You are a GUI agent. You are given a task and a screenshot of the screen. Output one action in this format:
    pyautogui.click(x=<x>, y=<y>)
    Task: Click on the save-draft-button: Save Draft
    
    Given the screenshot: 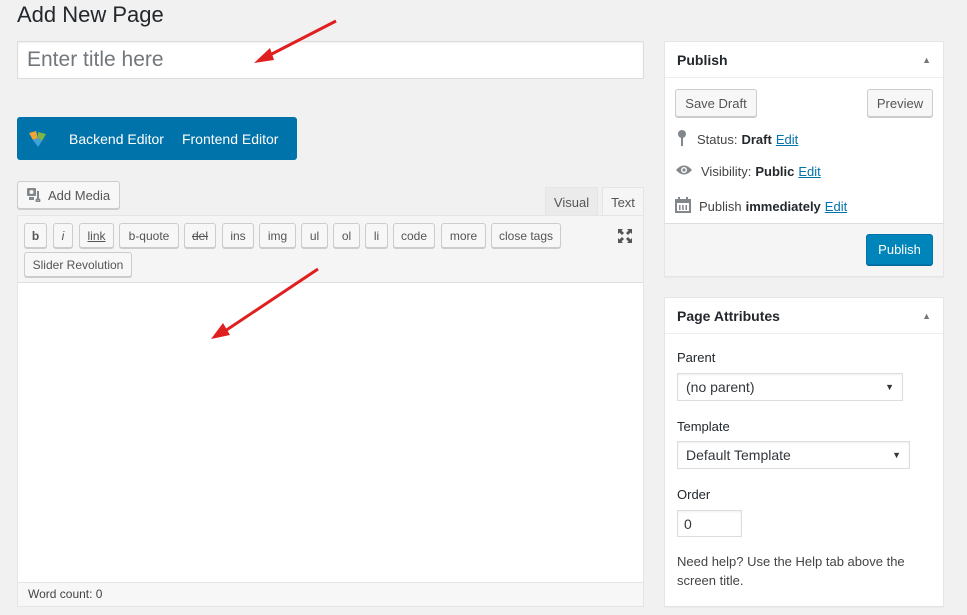 What is the action you would take?
    pyautogui.click(x=716, y=103)
    